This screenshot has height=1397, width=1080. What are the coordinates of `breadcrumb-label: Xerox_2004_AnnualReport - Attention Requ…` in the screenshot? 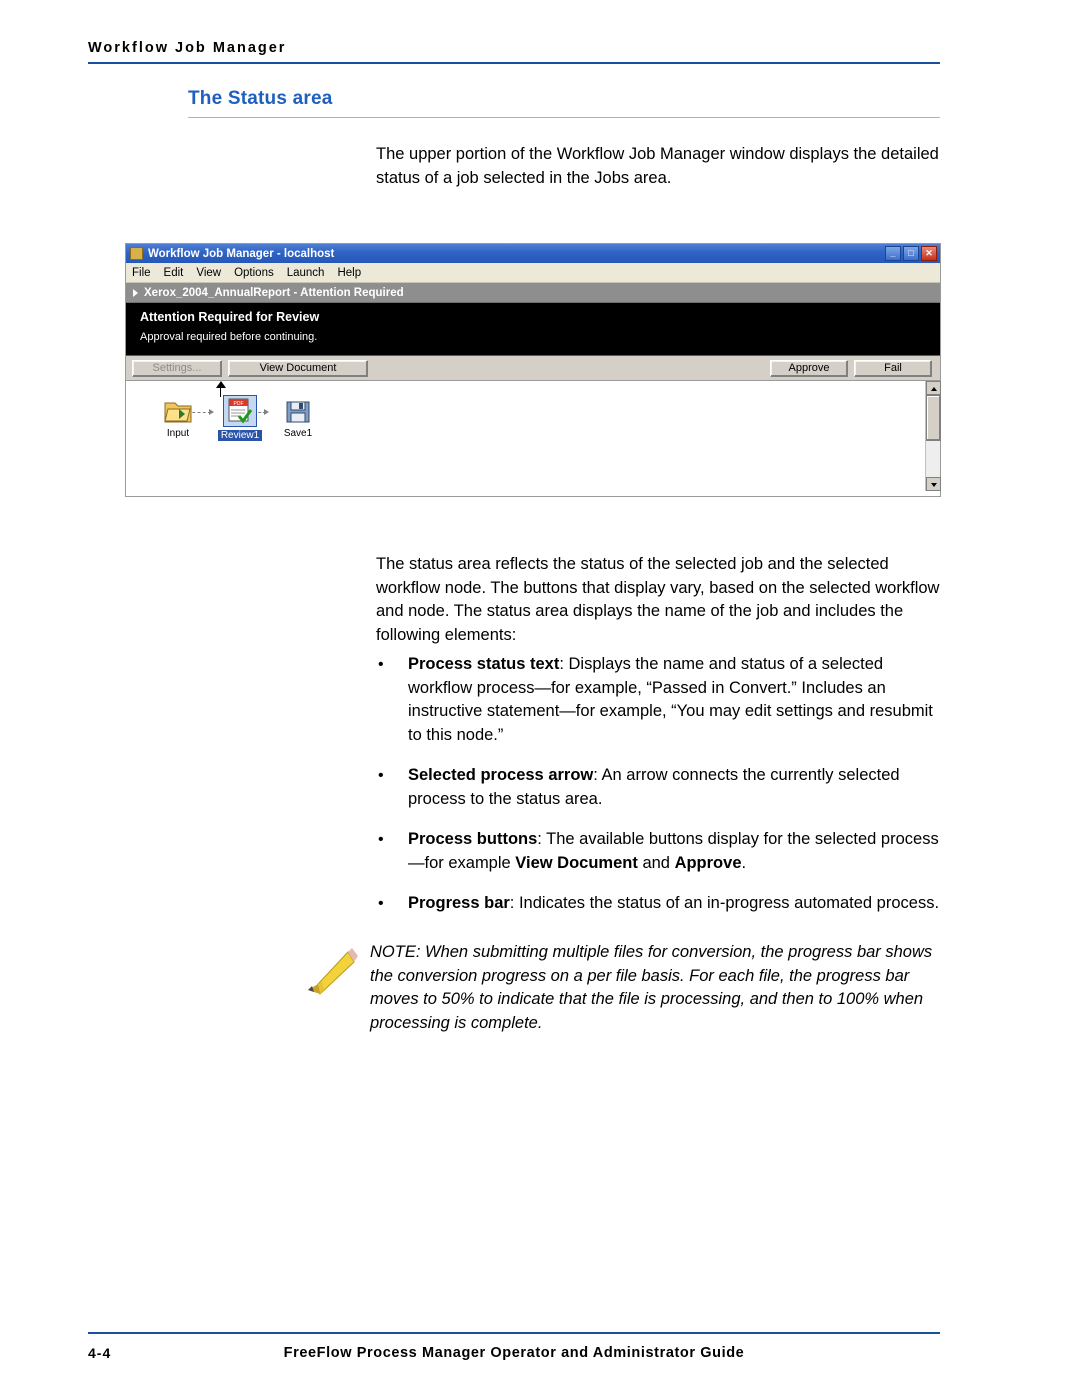 It's located at (274, 292).